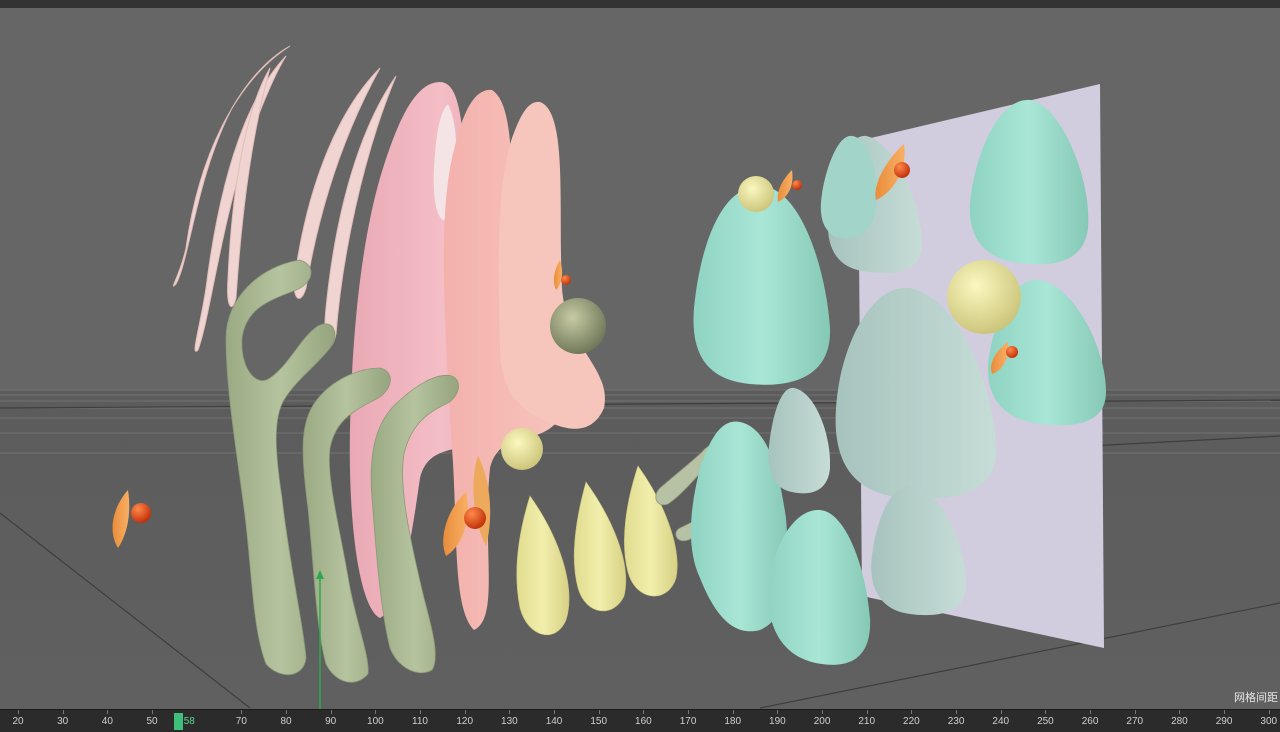  I want to click on timeline-tick-label: 220, so click(911, 721).